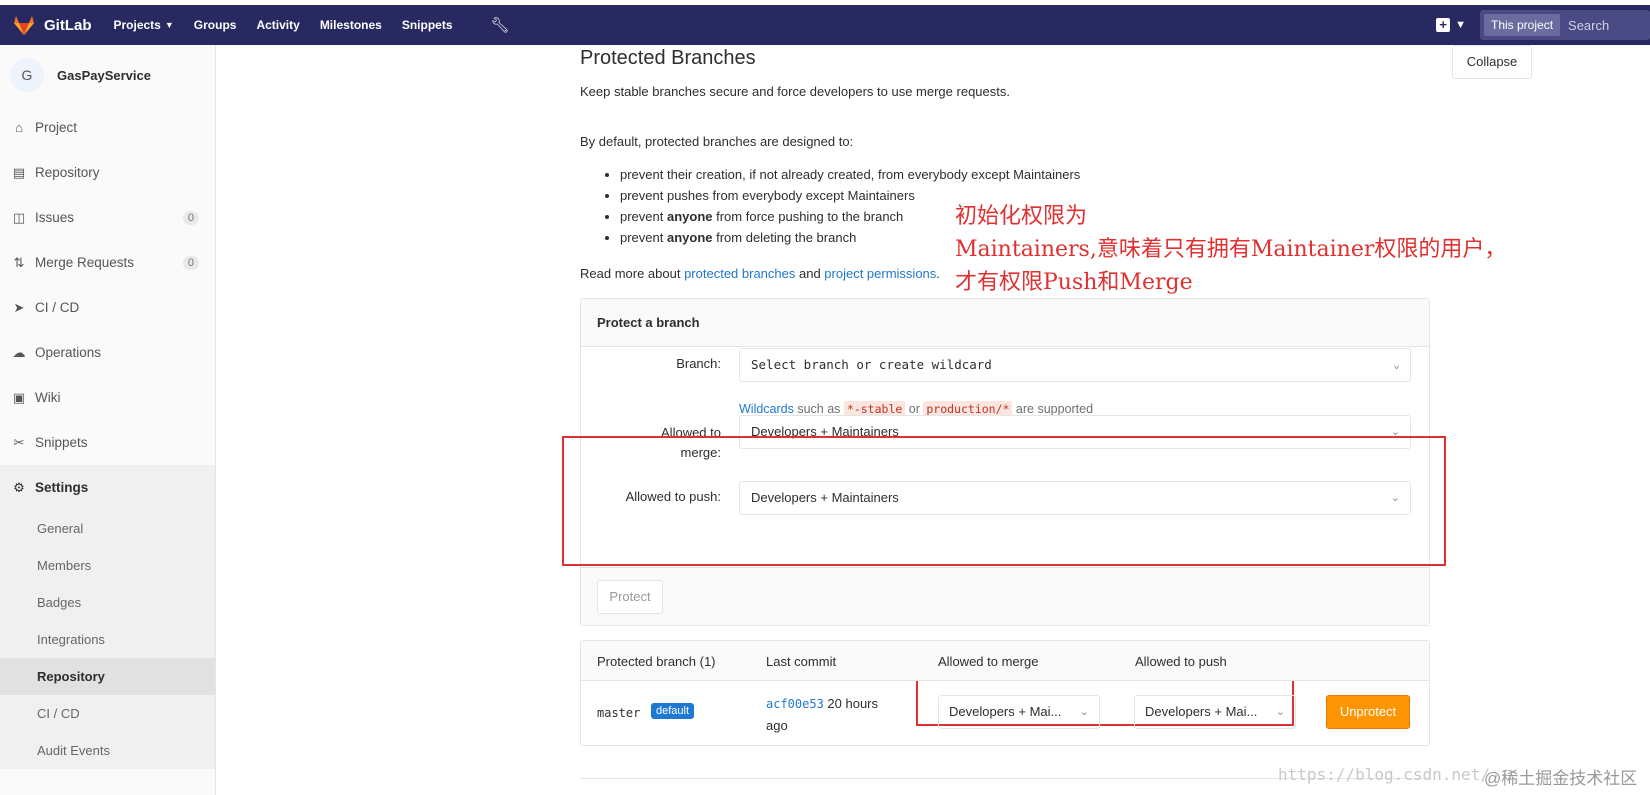  Describe the element at coordinates (880, 273) in the screenshot. I see `project-permissions-link: project permissions` at that location.